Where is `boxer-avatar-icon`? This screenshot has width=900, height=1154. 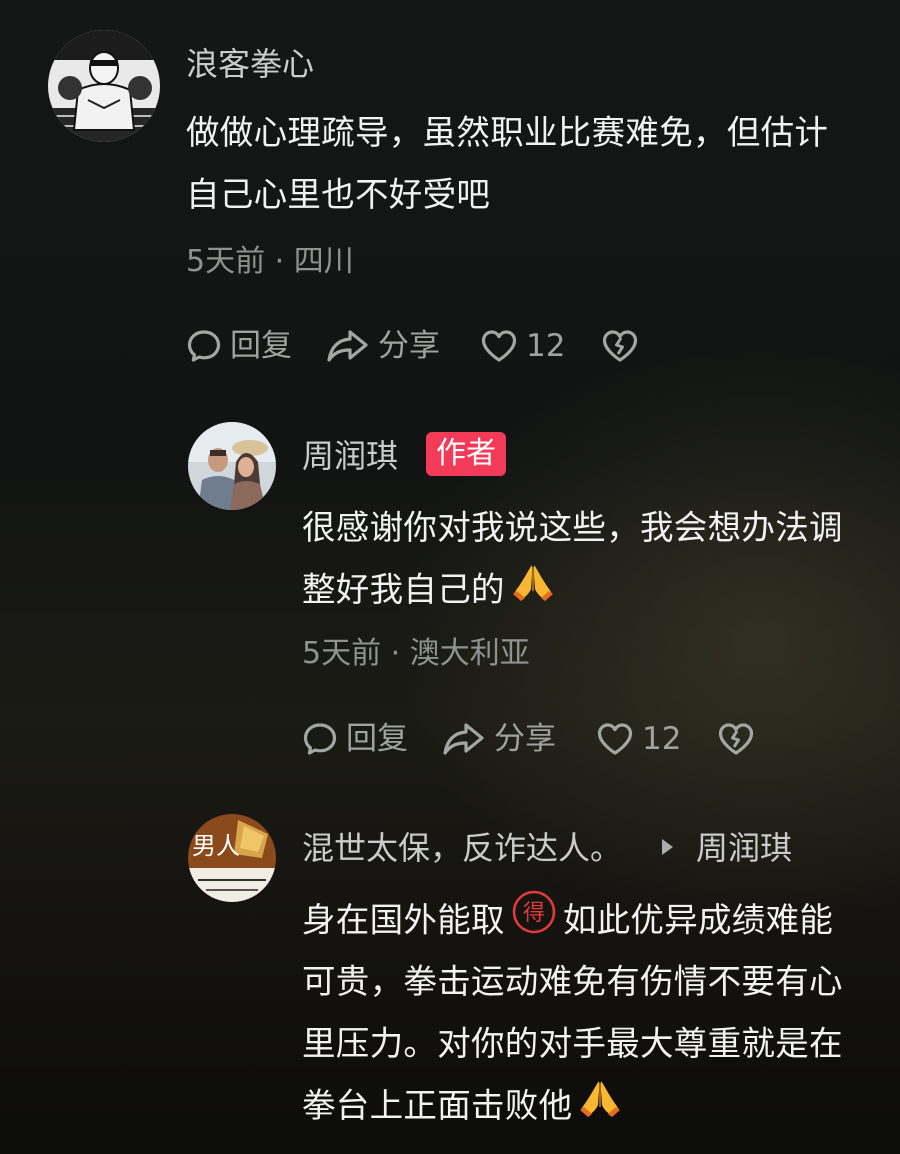
boxer-avatar-icon is located at coordinates (104, 86).